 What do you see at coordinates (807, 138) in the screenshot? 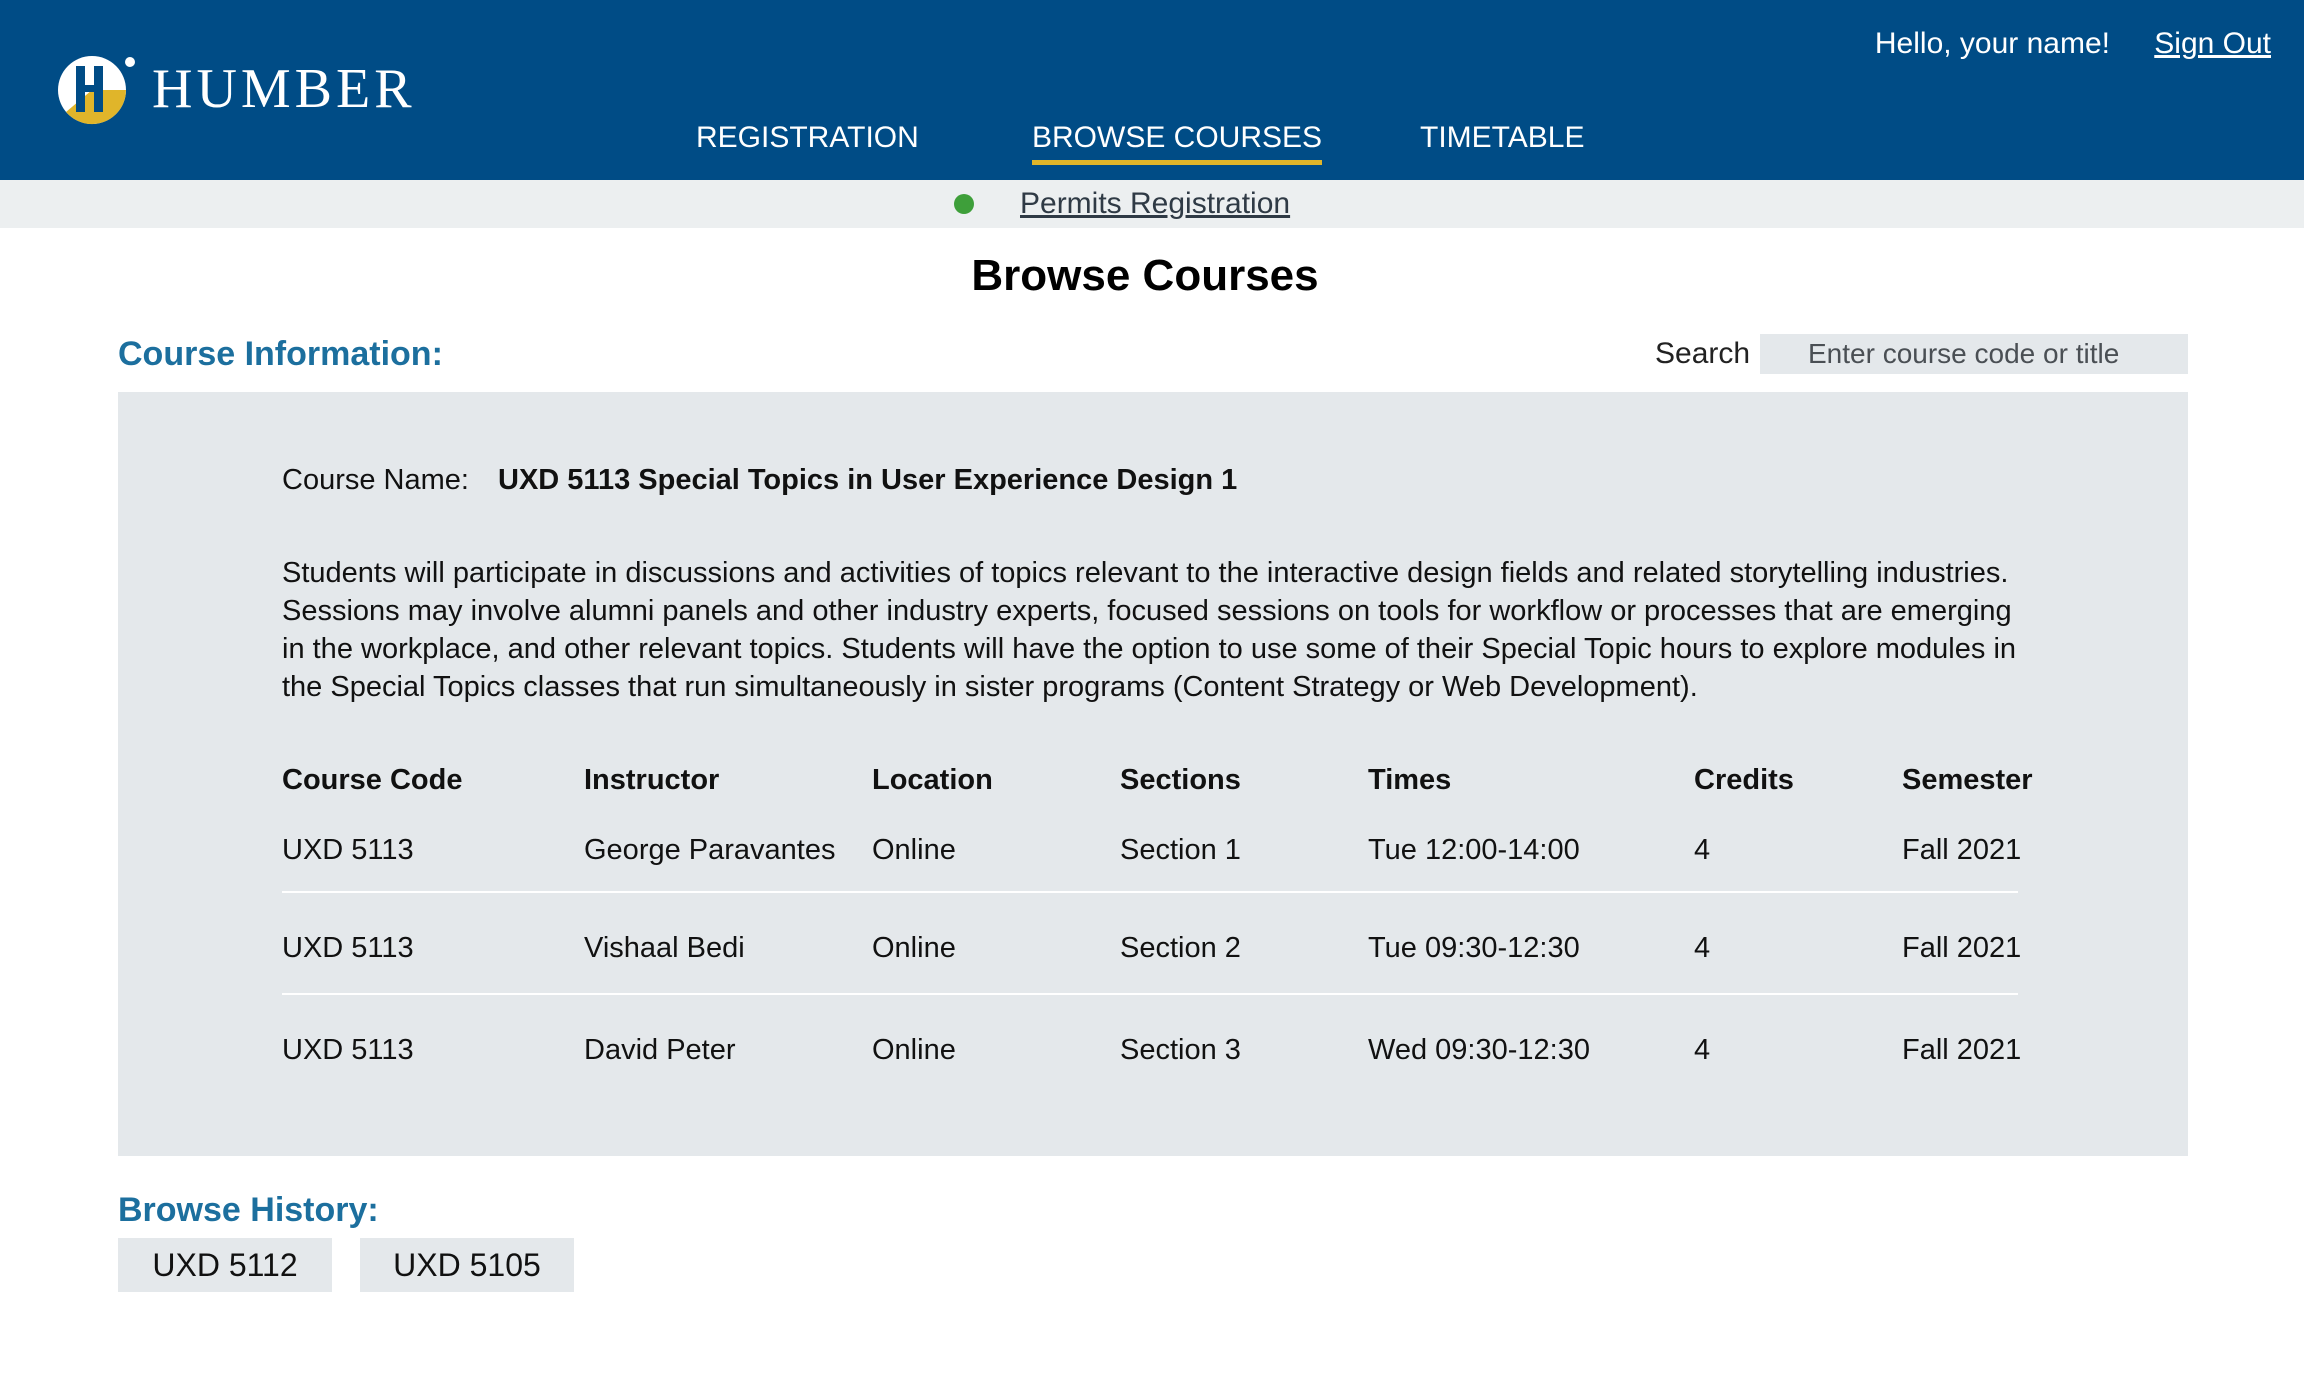
I see `nav-registration: REGISTRATION` at bounding box center [807, 138].